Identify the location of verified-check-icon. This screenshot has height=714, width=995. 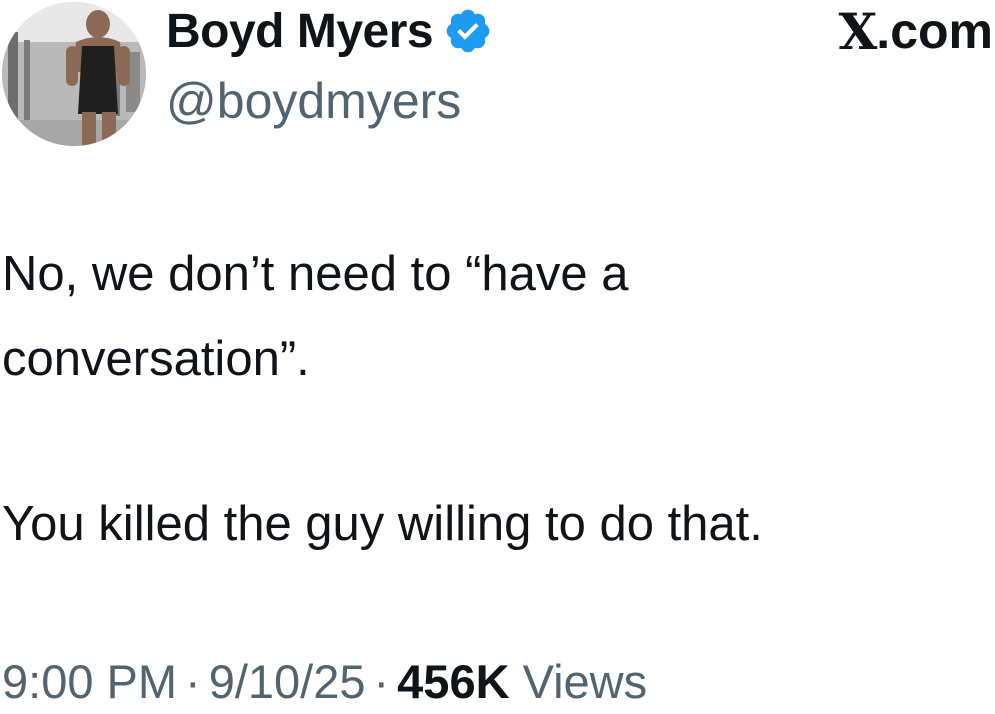
(468, 31).